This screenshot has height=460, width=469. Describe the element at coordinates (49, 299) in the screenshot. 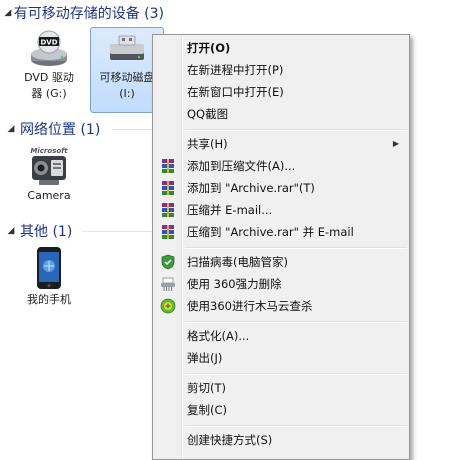

I see `phone-label: 我的手机` at that location.